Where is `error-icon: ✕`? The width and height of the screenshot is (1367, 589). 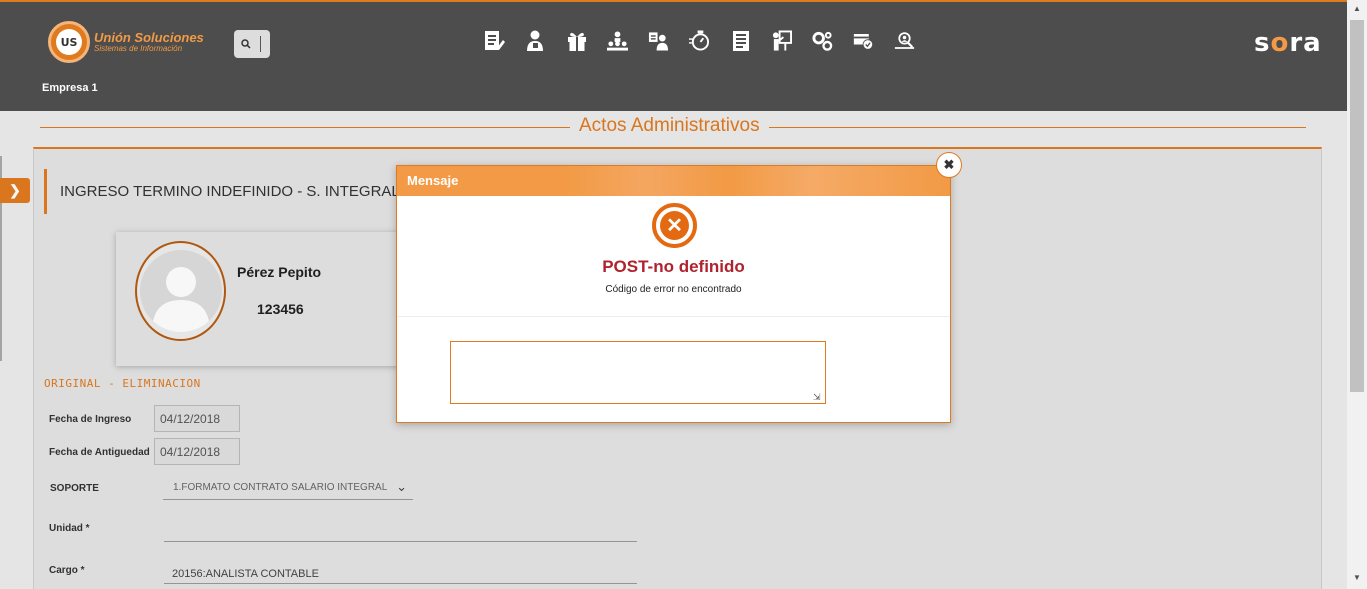
error-icon: ✕ is located at coordinates (674, 225).